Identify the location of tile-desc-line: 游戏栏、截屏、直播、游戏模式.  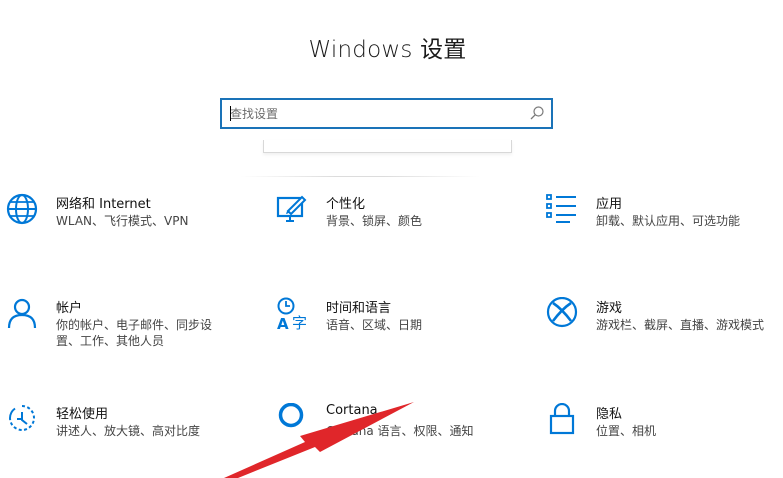
(680, 325).